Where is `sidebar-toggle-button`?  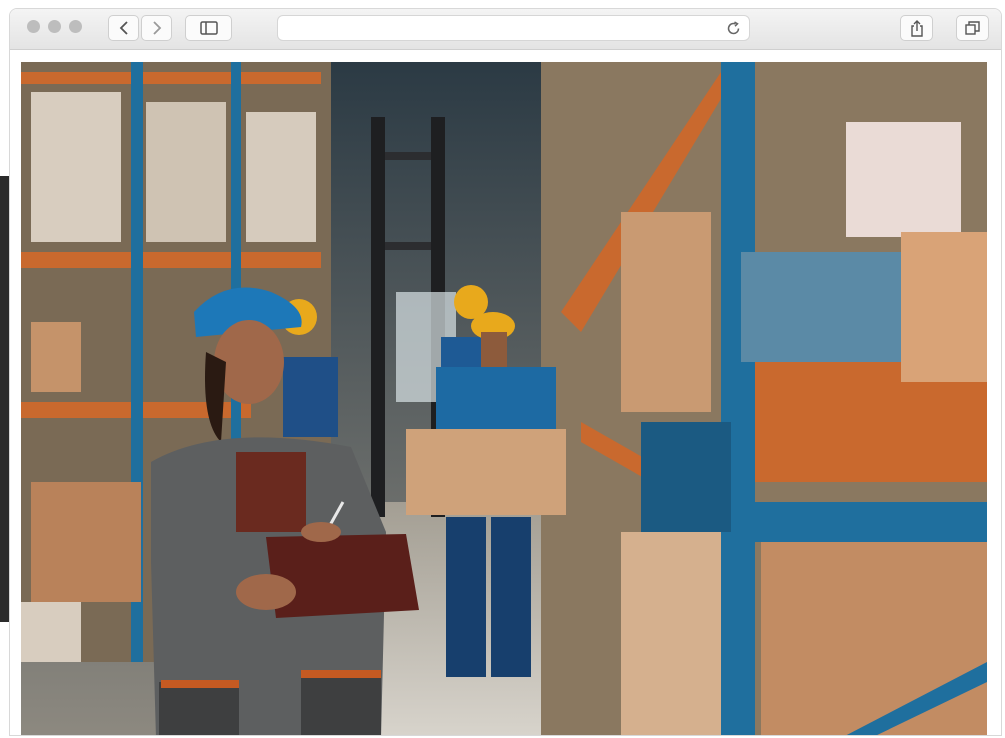
sidebar-toggle-button is located at coordinates (208, 28).